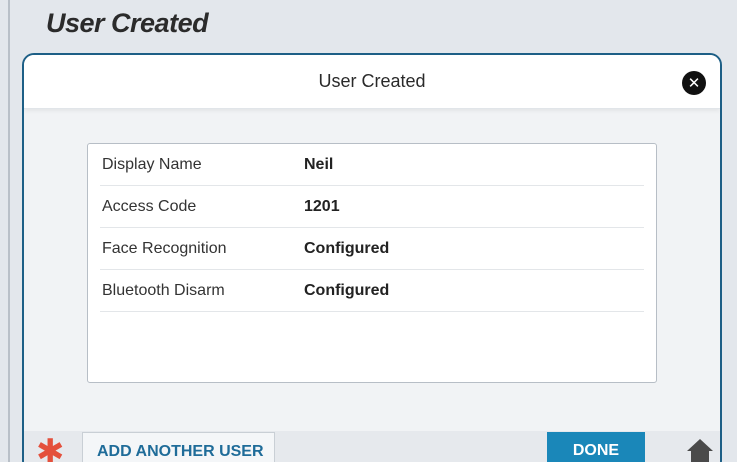  I want to click on detail-label: Access Code, so click(149, 206).